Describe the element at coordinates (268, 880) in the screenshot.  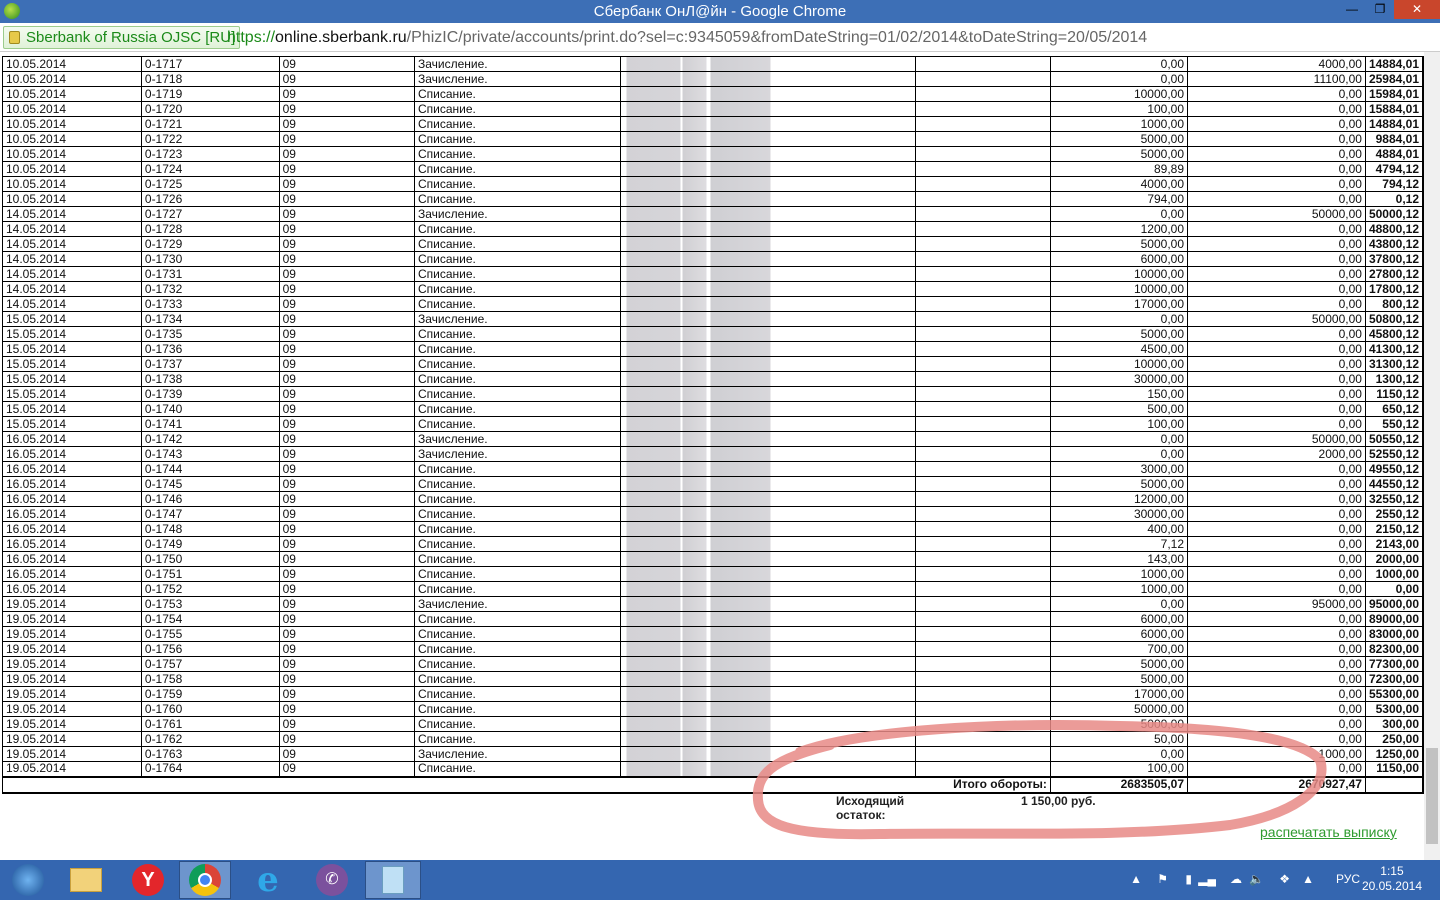
I see `internet-explorer-icon: e` at that location.